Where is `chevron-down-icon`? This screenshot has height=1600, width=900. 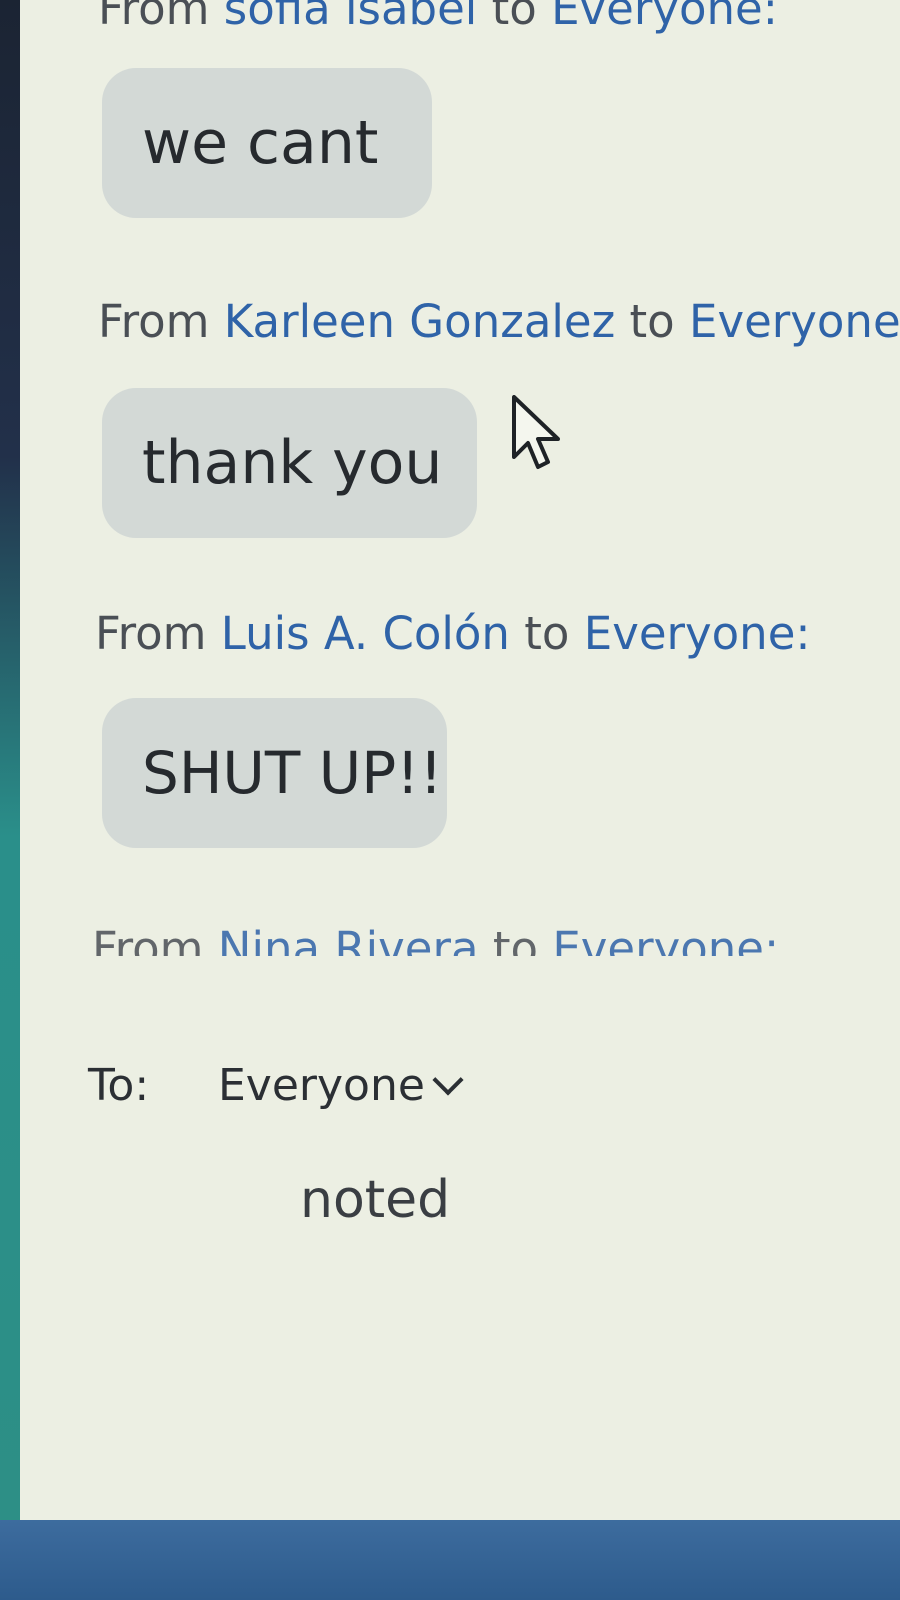 chevron-down-icon is located at coordinates (448, 1079).